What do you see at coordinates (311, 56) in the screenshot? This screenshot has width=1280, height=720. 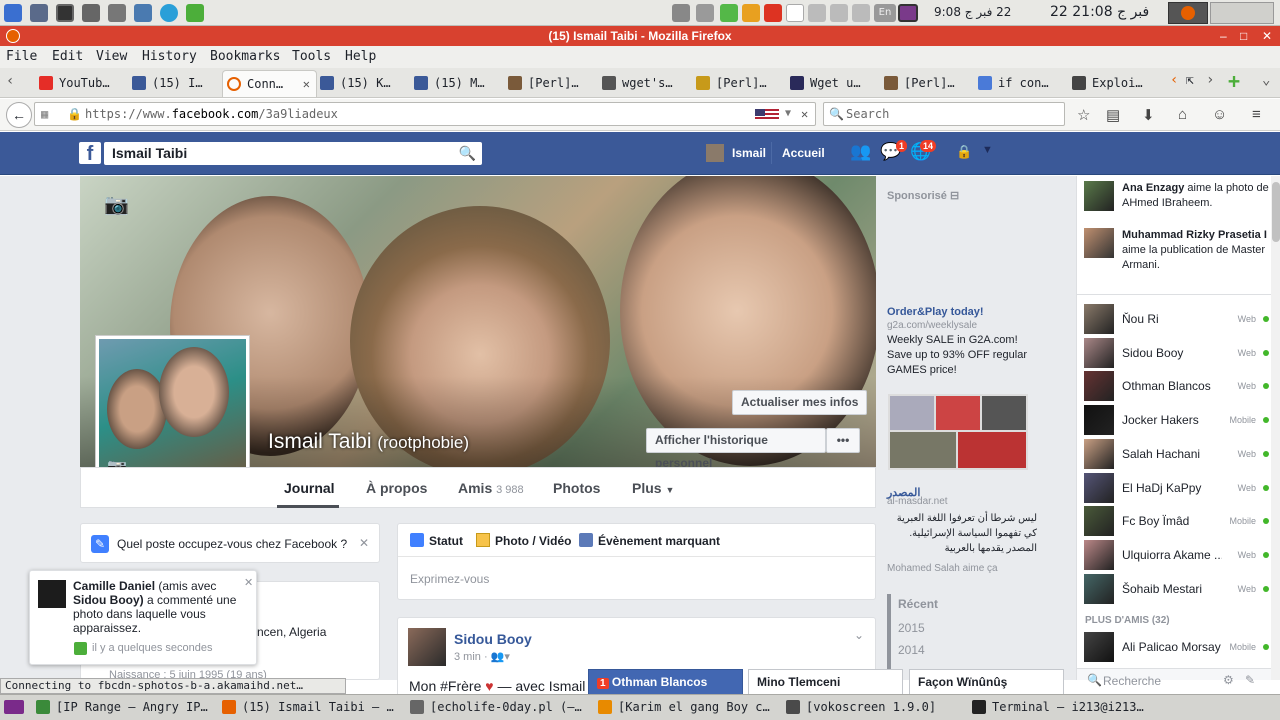 I see `menu-tools: Tools` at bounding box center [311, 56].